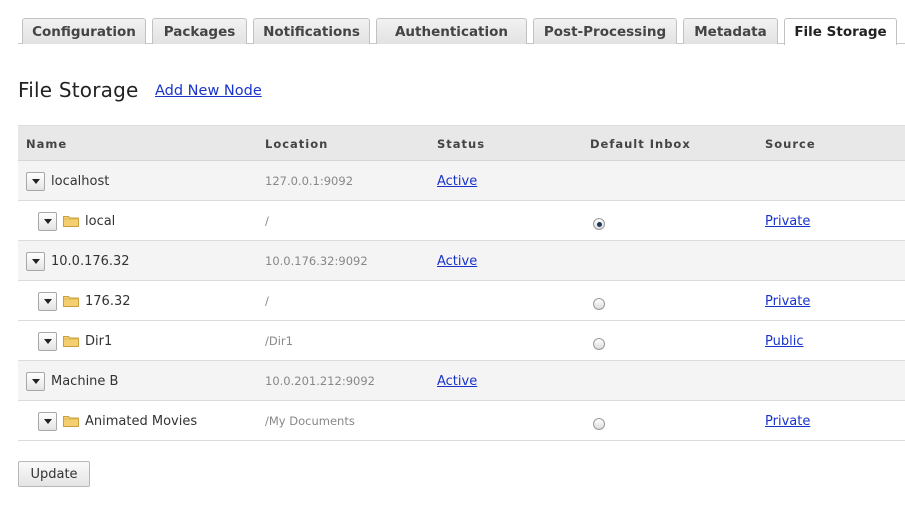 This screenshot has width=905, height=515. What do you see at coordinates (316, 261) in the screenshot?
I see `node-location: 10.0.176.32:9092` at bounding box center [316, 261].